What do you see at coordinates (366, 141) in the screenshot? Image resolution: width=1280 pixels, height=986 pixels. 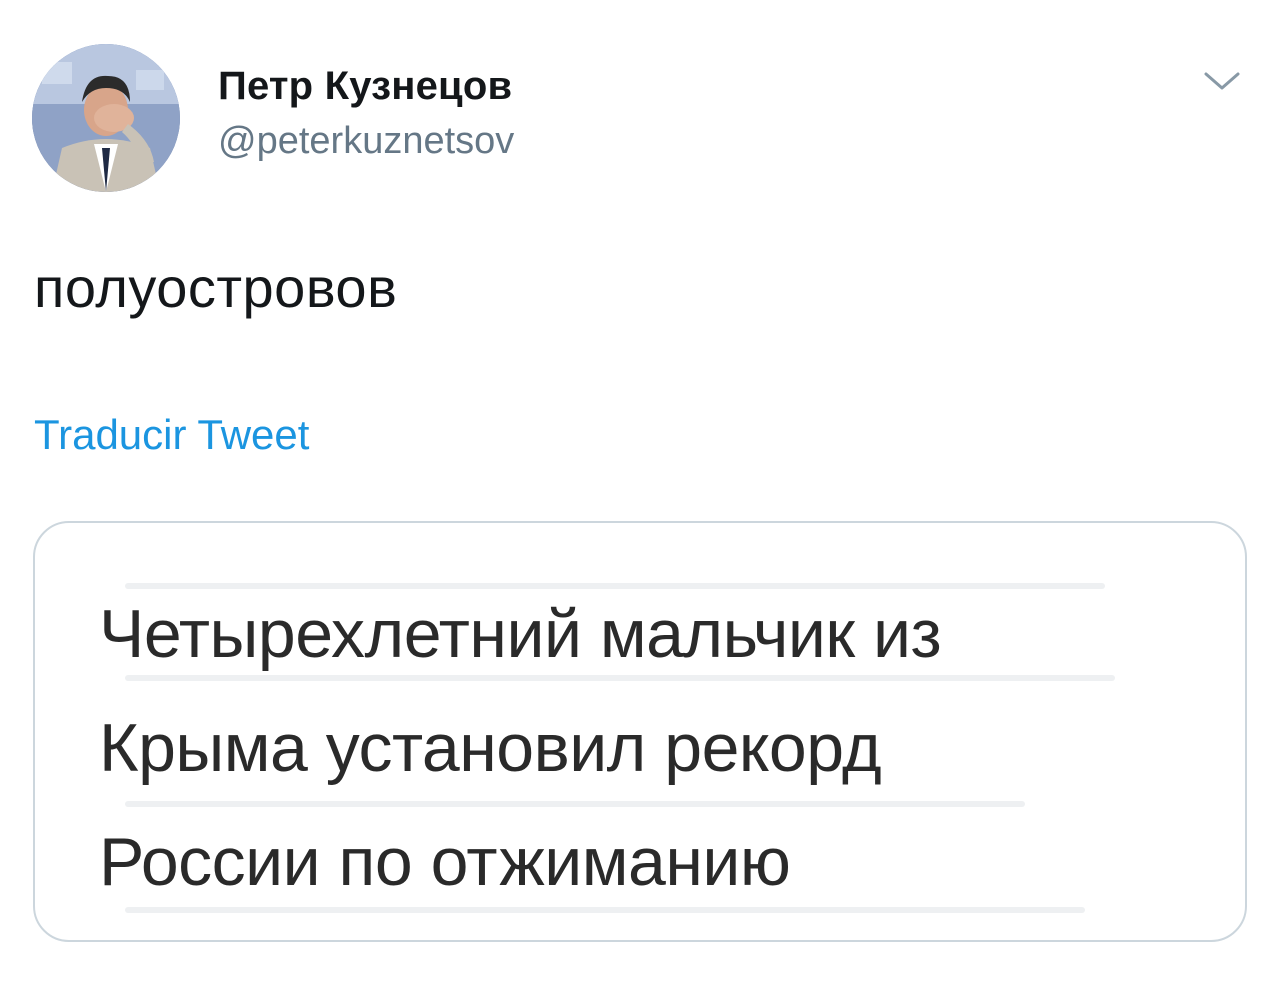 I see `user-handle: @peterkuznetsov` at bounding box center [366, 141].